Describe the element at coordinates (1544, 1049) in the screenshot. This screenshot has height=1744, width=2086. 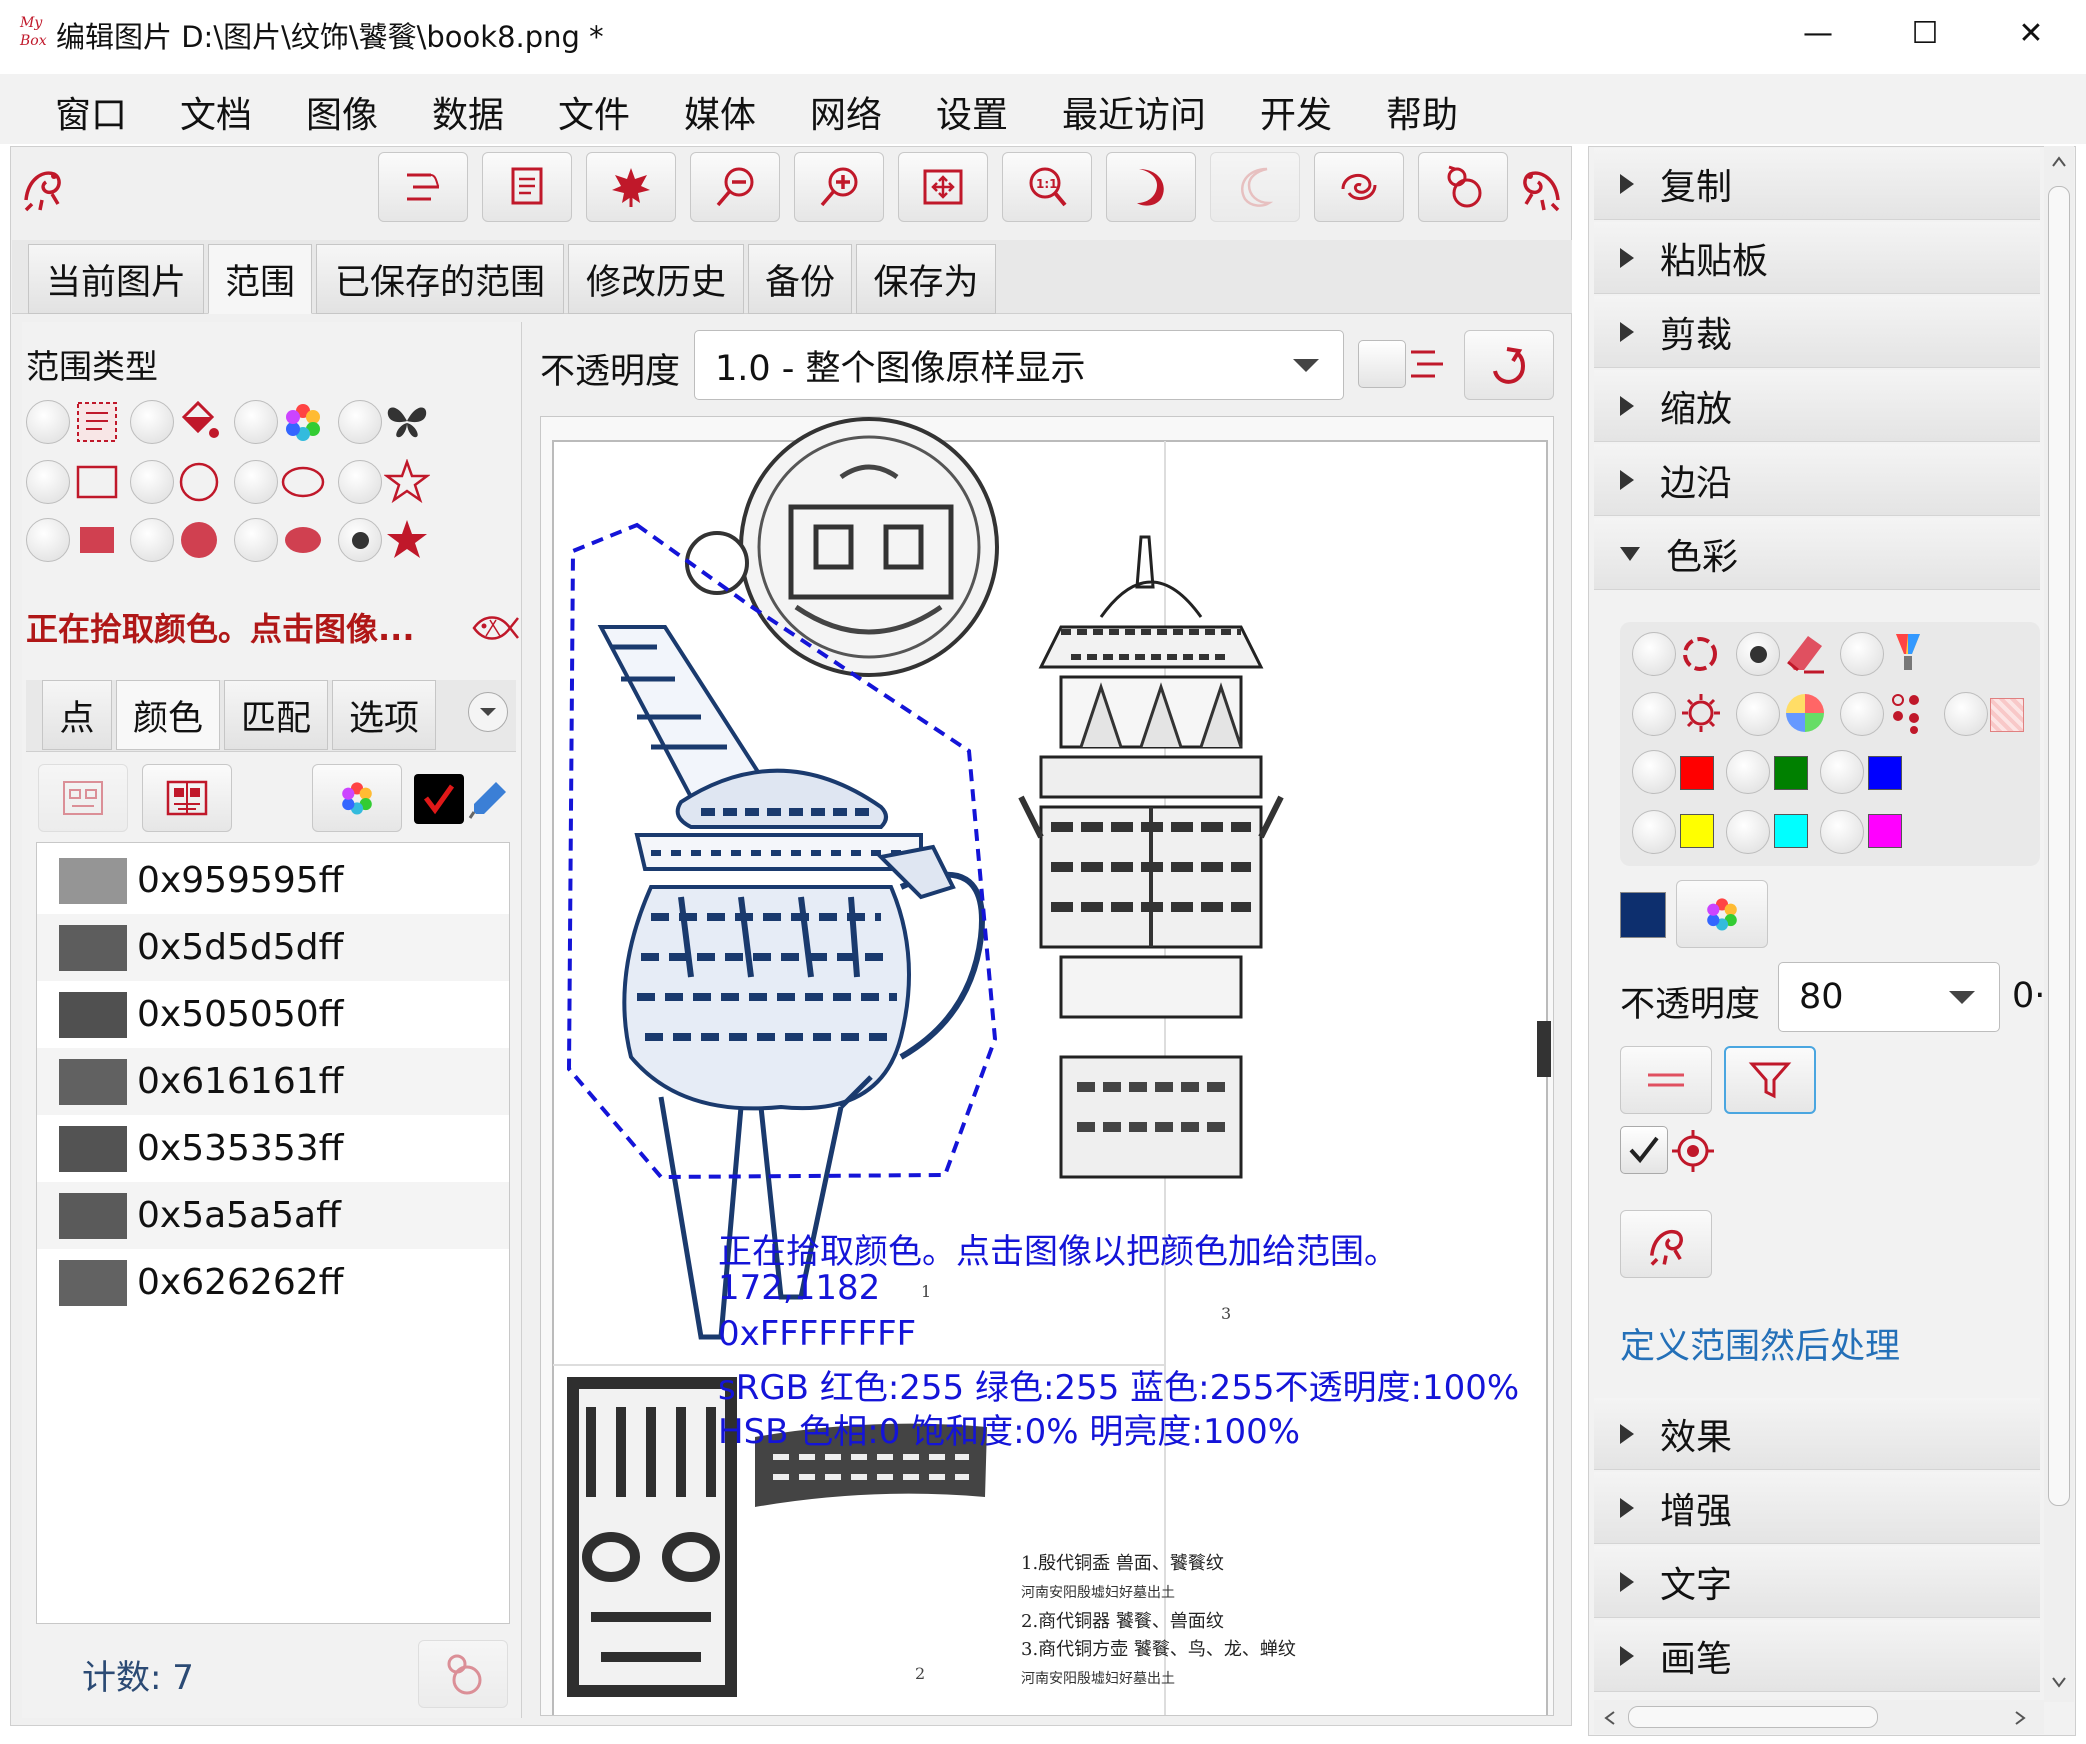
I see `panel-splitter-handle` at that location.